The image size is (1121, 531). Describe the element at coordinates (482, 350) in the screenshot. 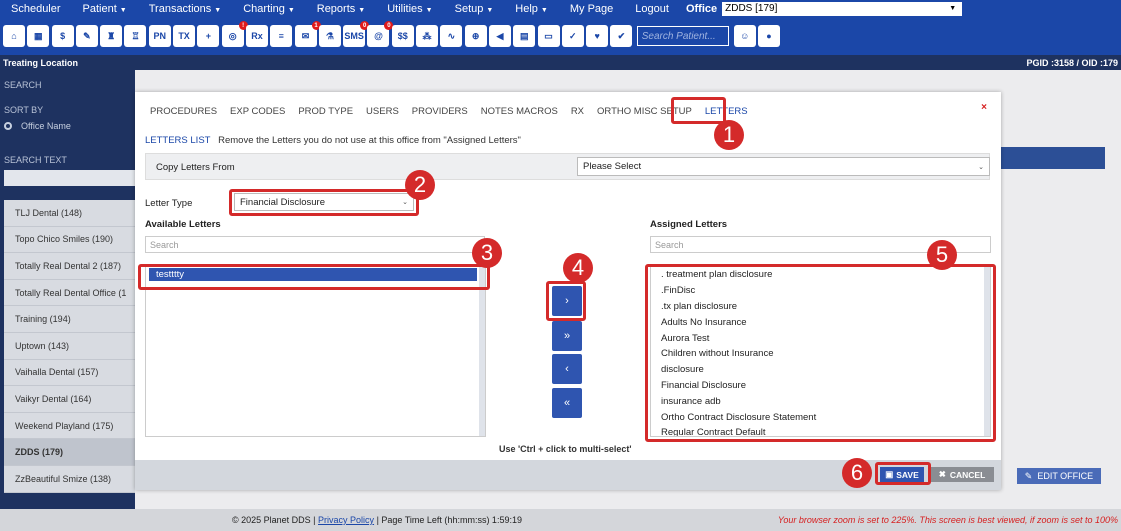

I see `scrollbar` at that location.